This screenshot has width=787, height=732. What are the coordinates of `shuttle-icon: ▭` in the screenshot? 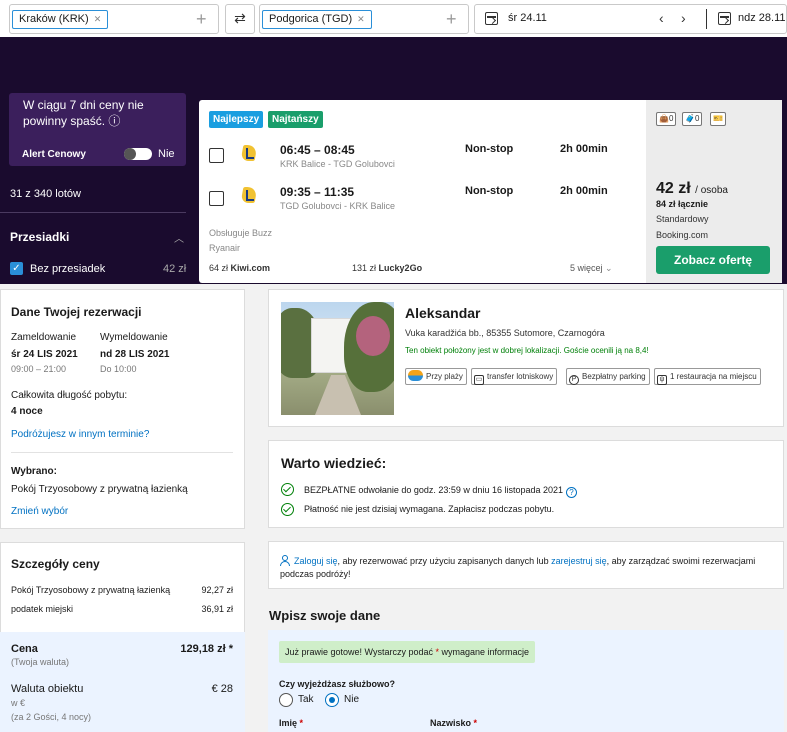 It's located at (479, 380).